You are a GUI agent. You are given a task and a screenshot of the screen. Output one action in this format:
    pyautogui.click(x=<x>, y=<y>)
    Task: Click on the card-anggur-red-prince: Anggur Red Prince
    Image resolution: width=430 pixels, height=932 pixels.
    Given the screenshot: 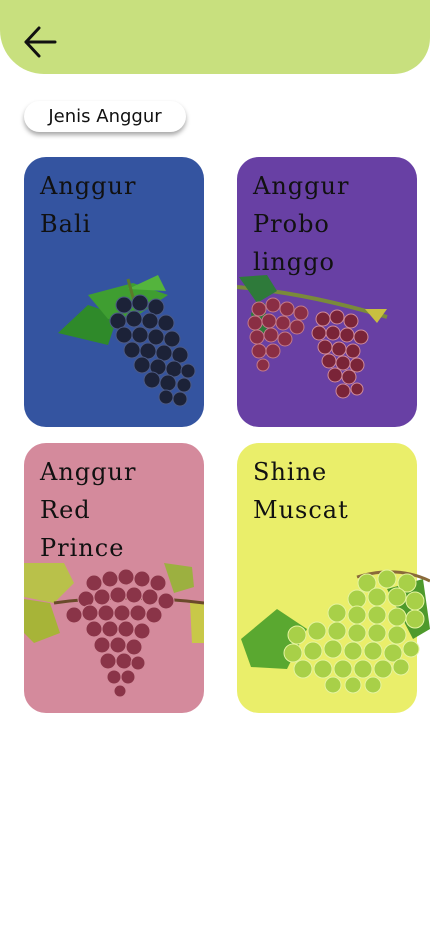 What is the action you would take?
    pyautogui.click(x=114, y=578)
    